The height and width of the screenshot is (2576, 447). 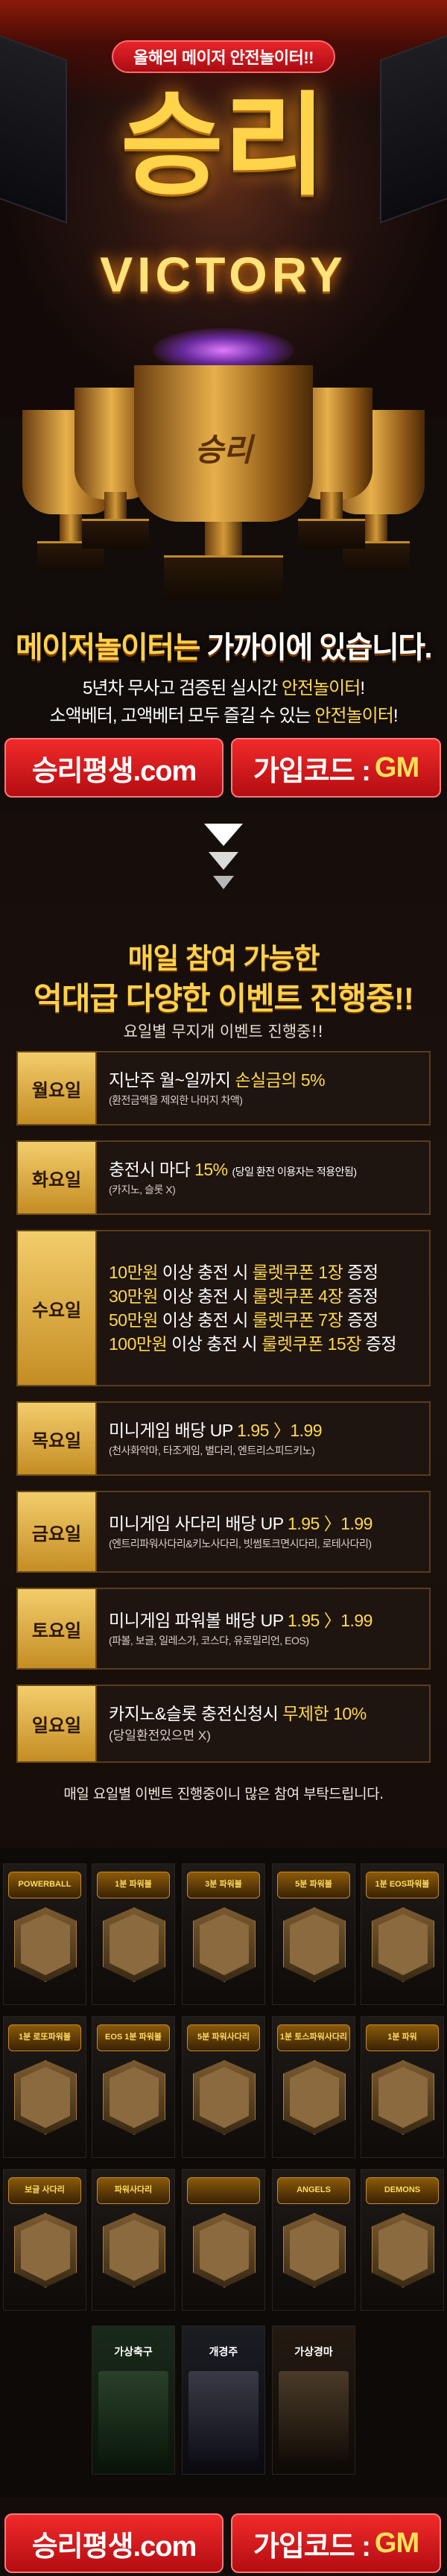 I want to click on event-text: 미니게임 파워볼 배당 UP, so click(x=196, y=1620).